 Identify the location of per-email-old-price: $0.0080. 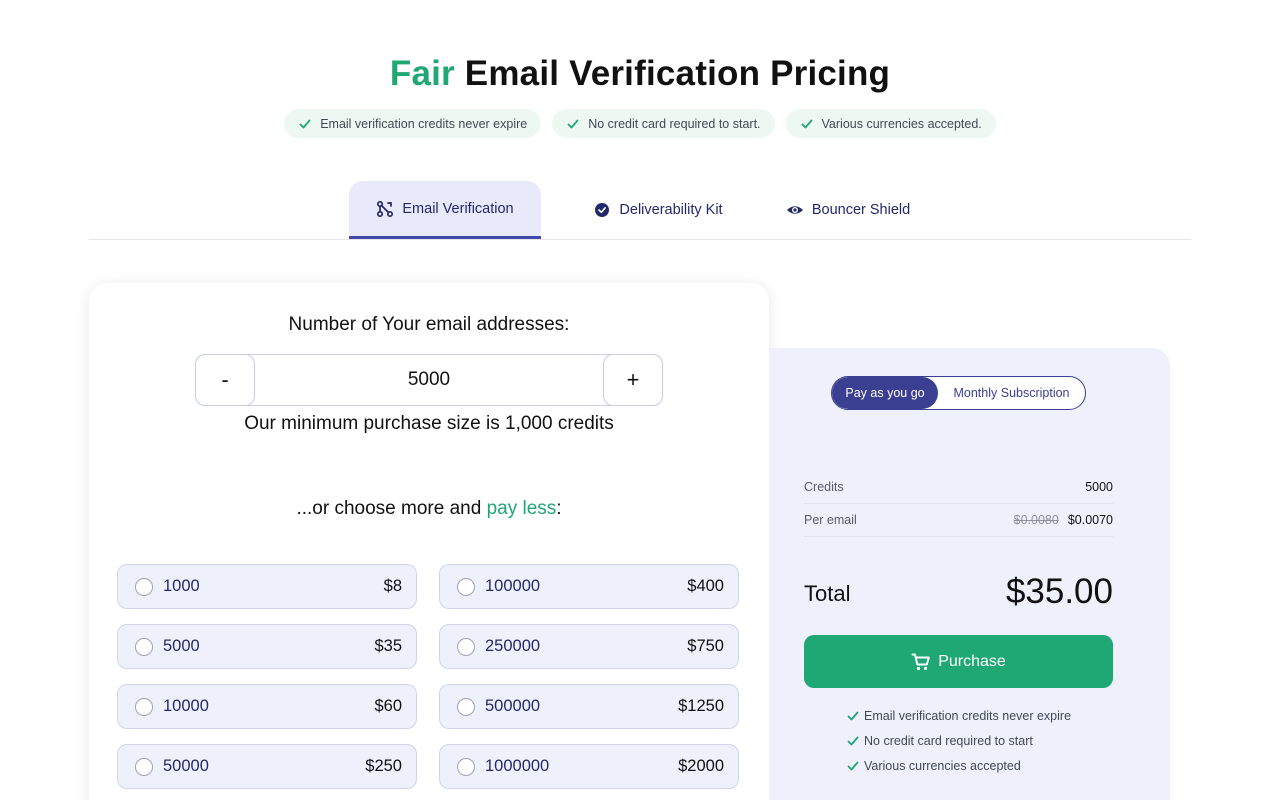
(1036, 520).